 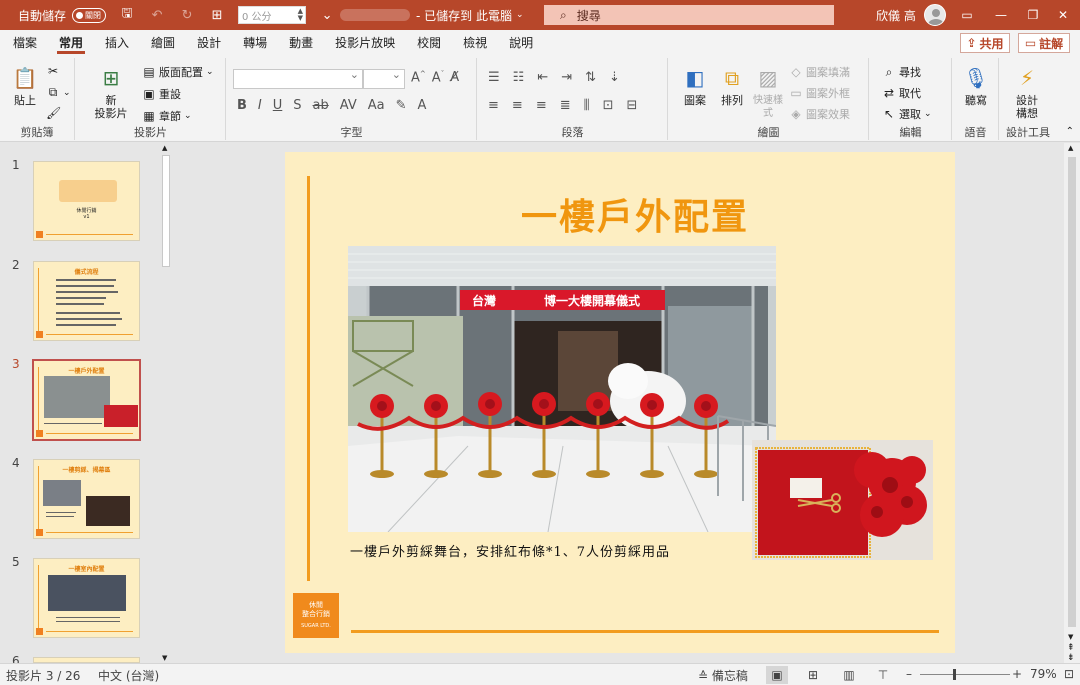 What do you see at coordinates (1017, 674) in the screenshot?
I see `zoom-in-icon: +` at bounding box center [1017, 674].